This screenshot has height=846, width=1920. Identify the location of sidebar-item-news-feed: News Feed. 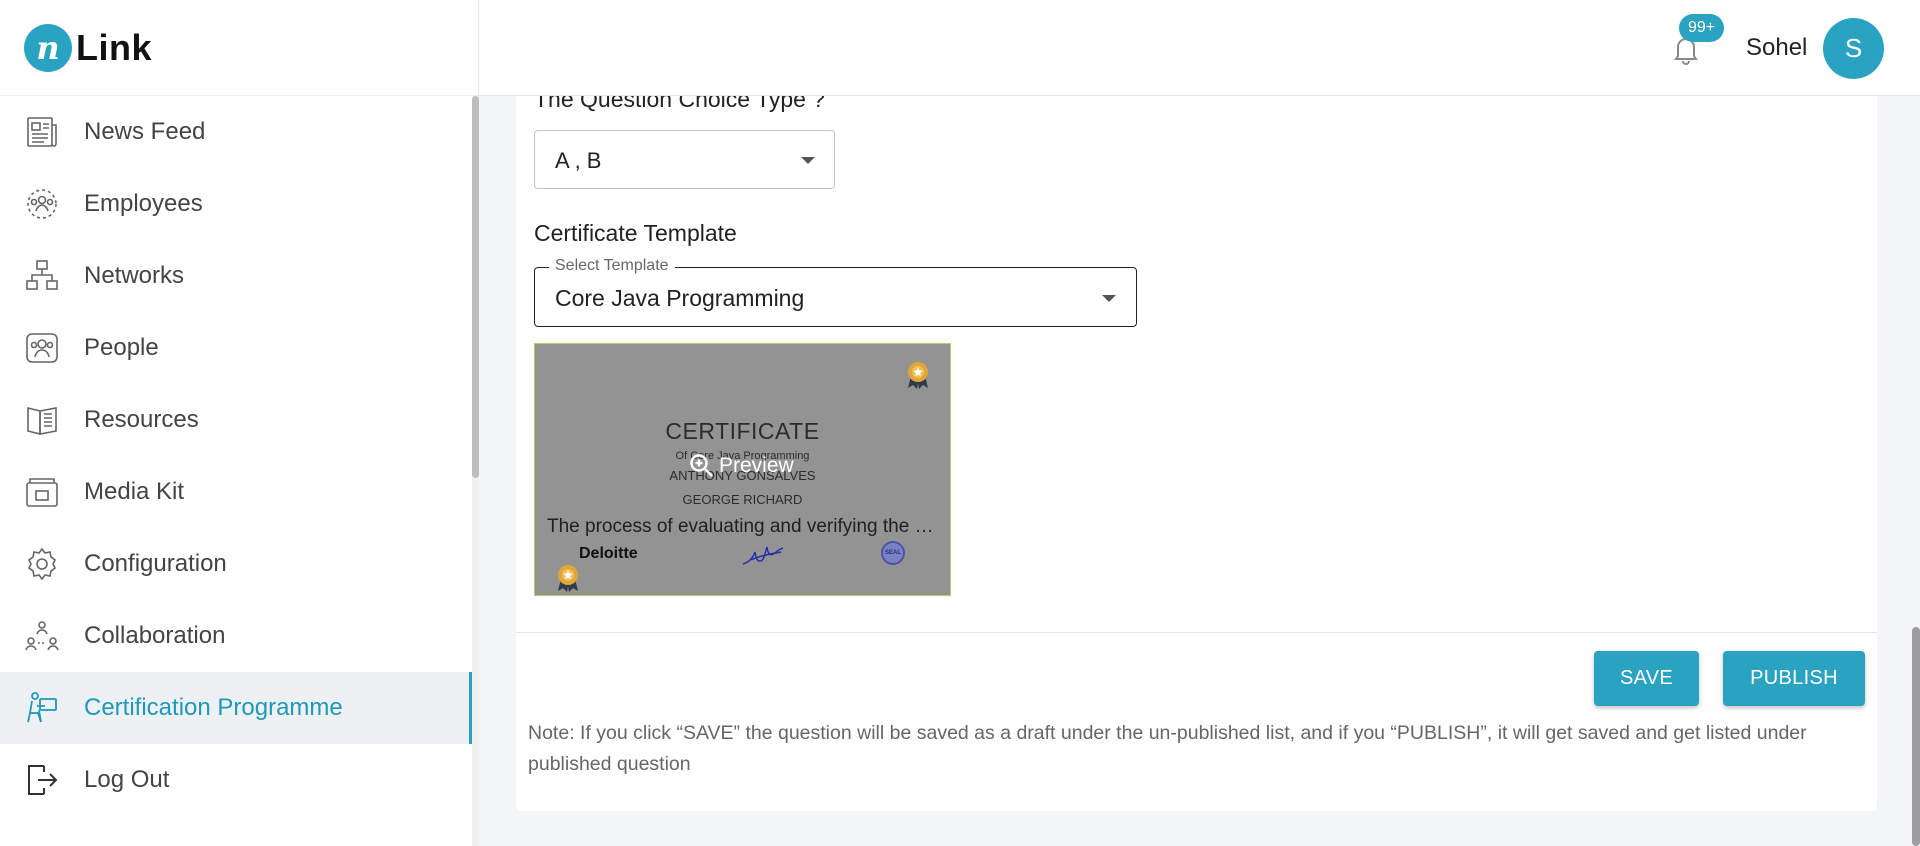
(236, 132).